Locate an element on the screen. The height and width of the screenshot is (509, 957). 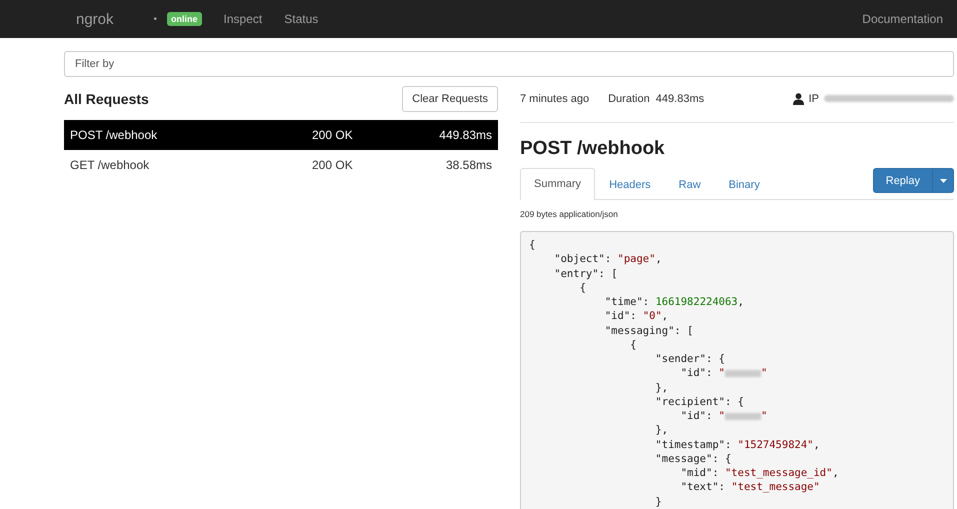
request-title: POST /webhook is located at coordinates (593, 149).